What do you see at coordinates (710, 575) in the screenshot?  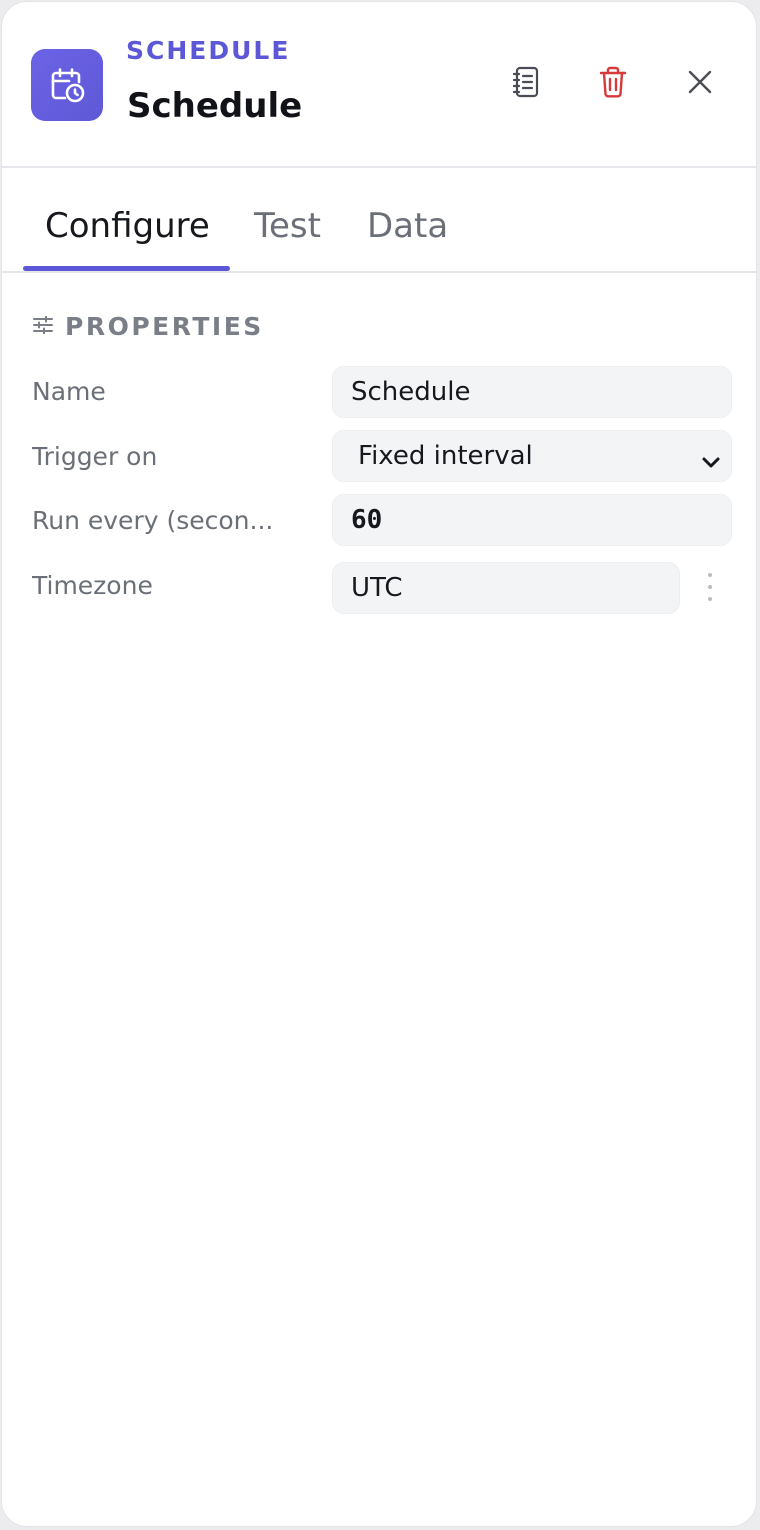 I see `more-vertical-icon` at bounding box center [710, 575].